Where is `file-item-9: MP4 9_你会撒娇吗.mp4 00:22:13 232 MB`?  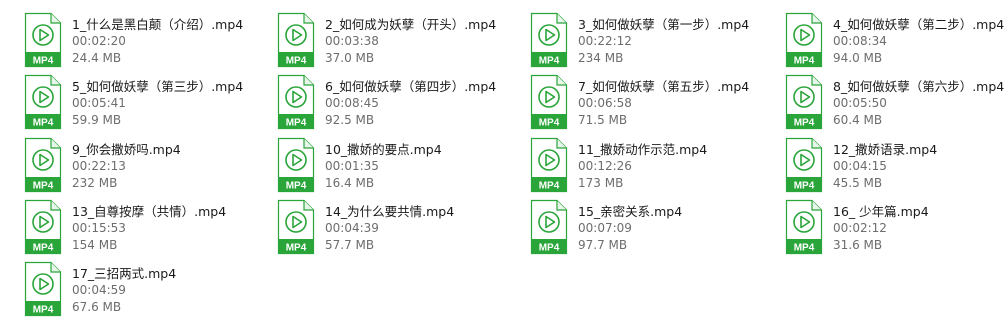 file-item-9: MP4 9_你会撒娇吗.mp4 00:22:13 232 MB is located at coordinates (144, 166).